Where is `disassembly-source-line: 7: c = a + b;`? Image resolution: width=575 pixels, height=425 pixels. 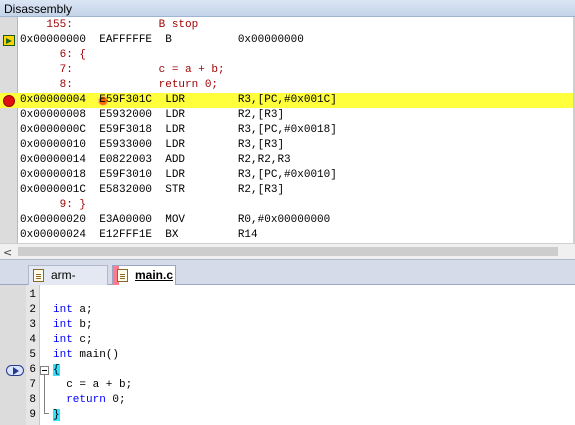
disassembly-source-line: 7: c = a + b; is located at coordinates (286, 70).